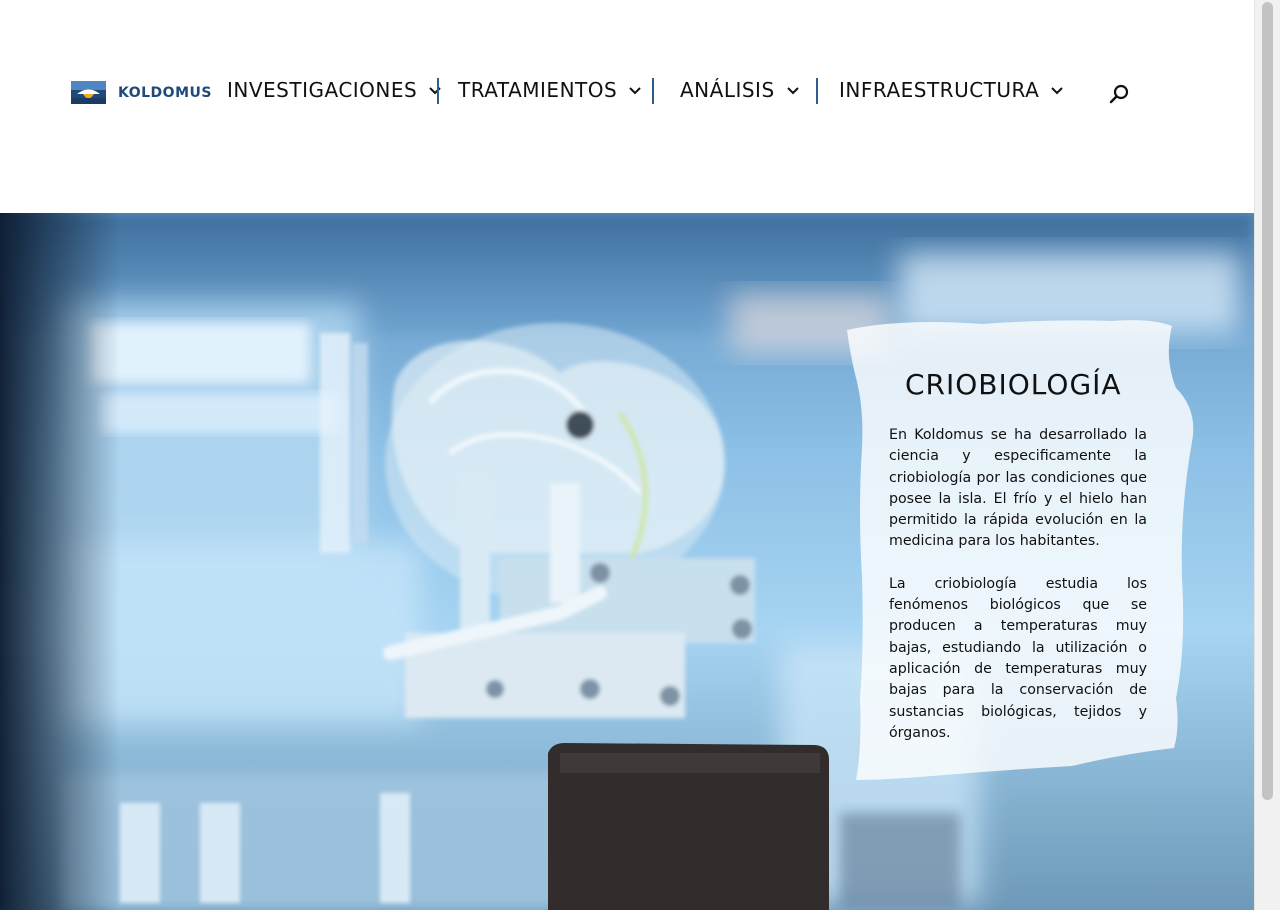  I want to click on nav-label: TRATAMIENTOS, so click(538, 90).